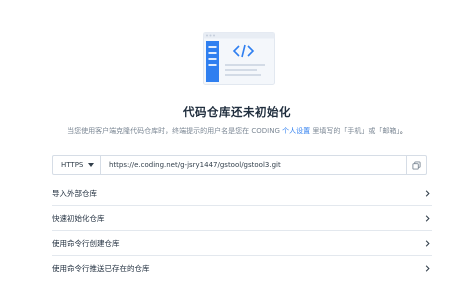 This screenshot has height=293, width=474. What do you see at coordinates (242, 243) in the screenshot?
I see `option-cli-create-repo: 使用命令行创建仓库` at bounding box center [242, 243].